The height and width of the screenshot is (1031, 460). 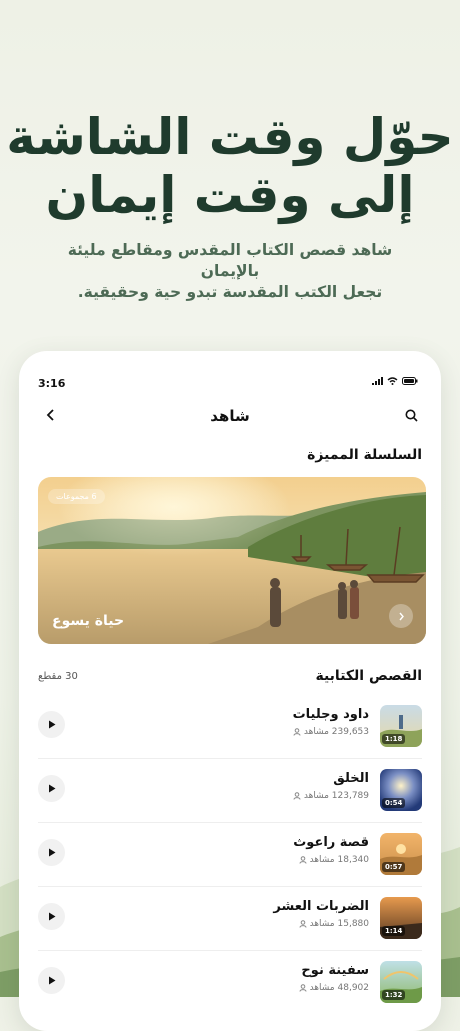 I want to click on stories-header: القصص الكتابية 30 مقطع, so click(x=230, y=678).